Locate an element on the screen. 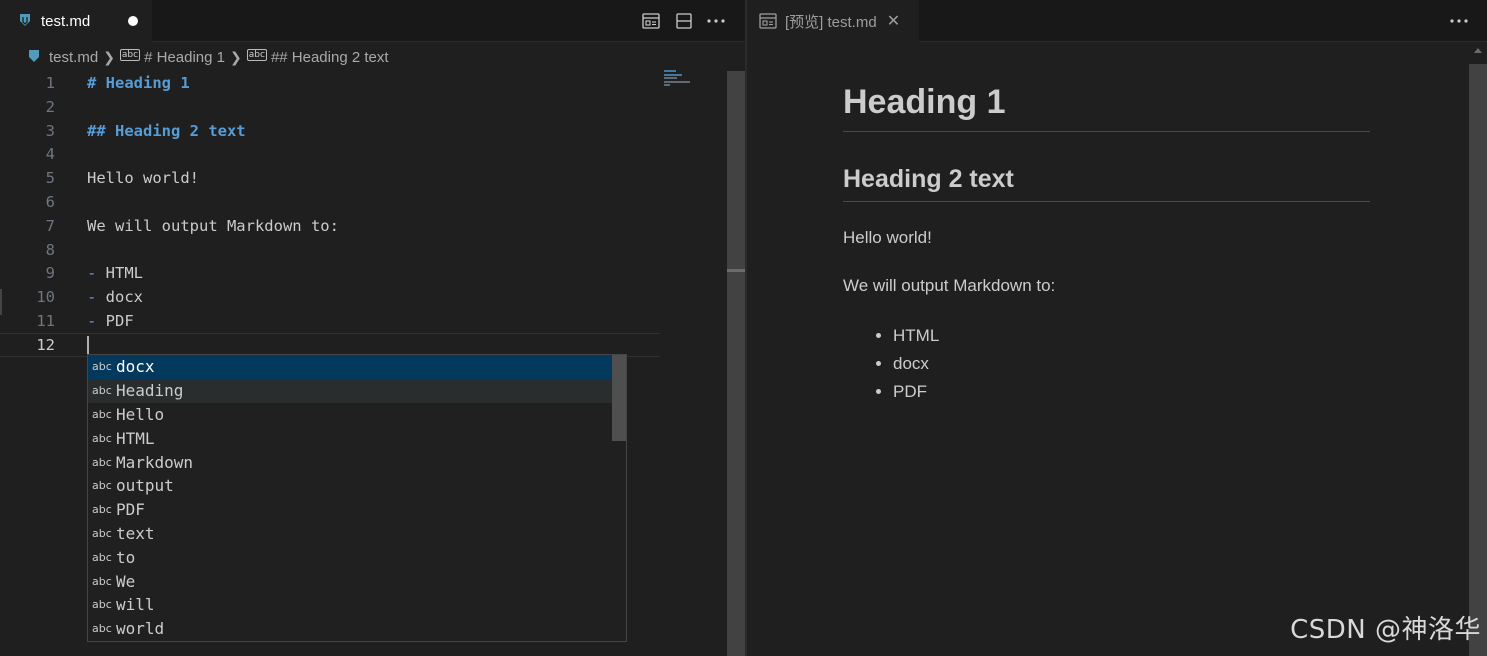  suggestion-item: abc will is located at coordinates (350, 605).